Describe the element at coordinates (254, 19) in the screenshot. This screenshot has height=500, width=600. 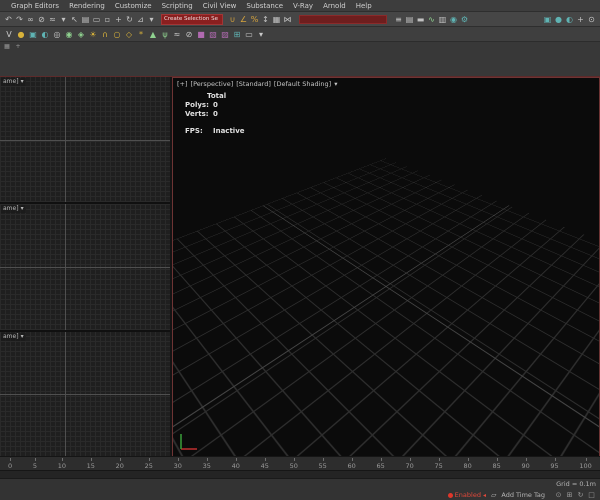
I see `percent-snap-icon: %` at that location.